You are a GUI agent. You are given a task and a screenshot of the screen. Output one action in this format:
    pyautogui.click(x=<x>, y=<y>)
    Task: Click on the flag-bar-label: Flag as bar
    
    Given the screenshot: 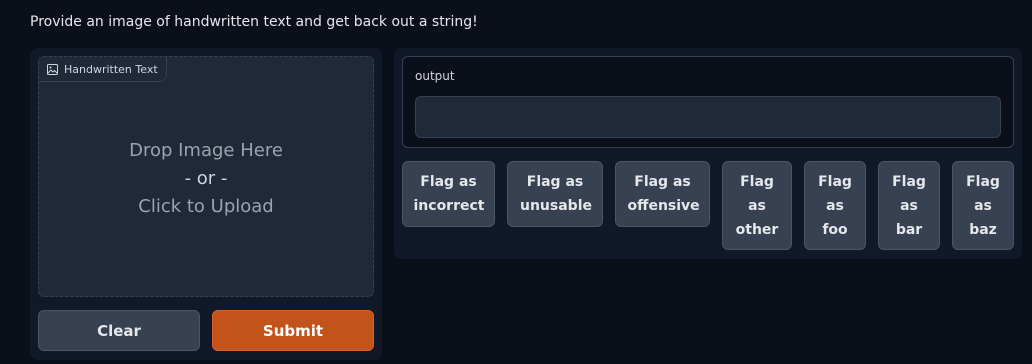 What is the action you would take?
    pyautogui.click(x=909, y=205)
    